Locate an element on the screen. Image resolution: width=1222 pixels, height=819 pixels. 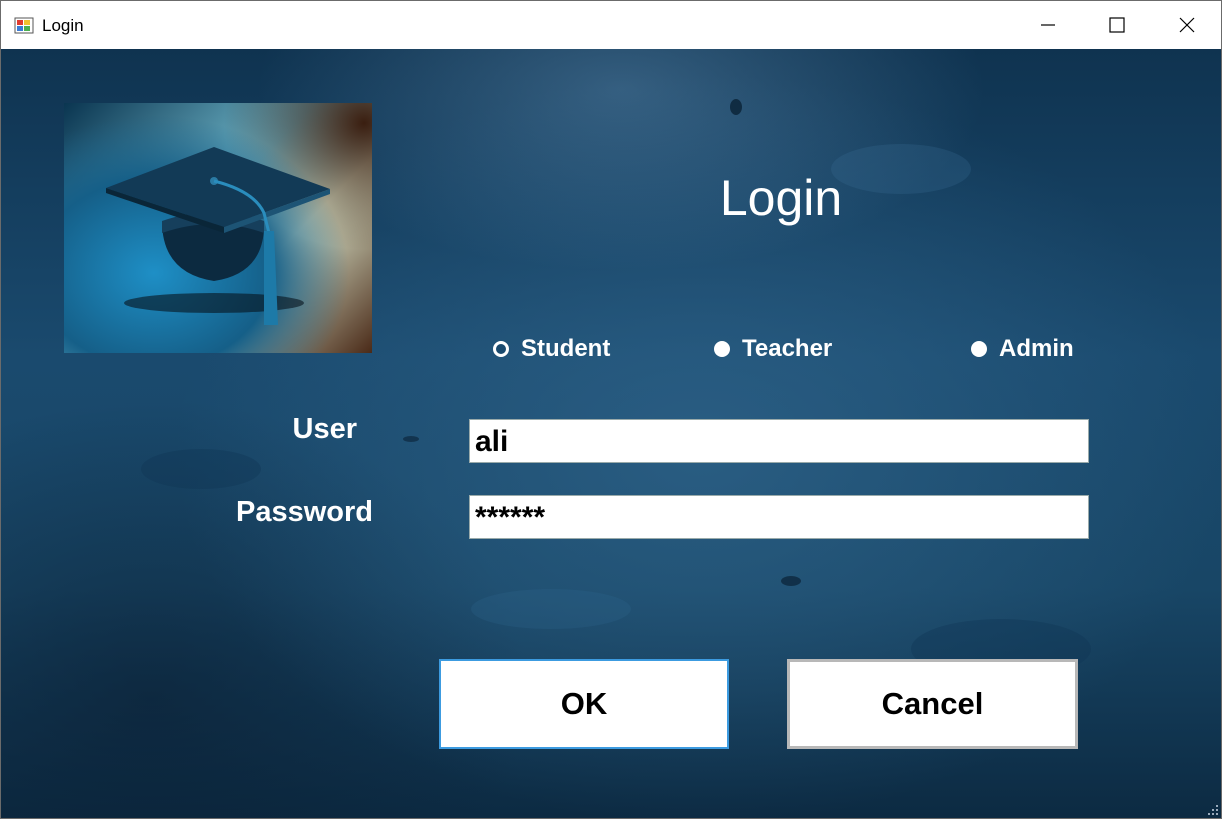
password-label: Password is located at coordinates (304, 512).